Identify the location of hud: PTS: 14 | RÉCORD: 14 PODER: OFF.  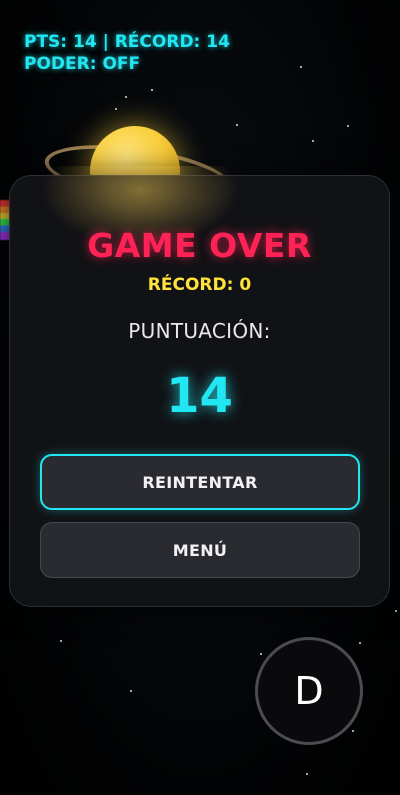
(127, 53).